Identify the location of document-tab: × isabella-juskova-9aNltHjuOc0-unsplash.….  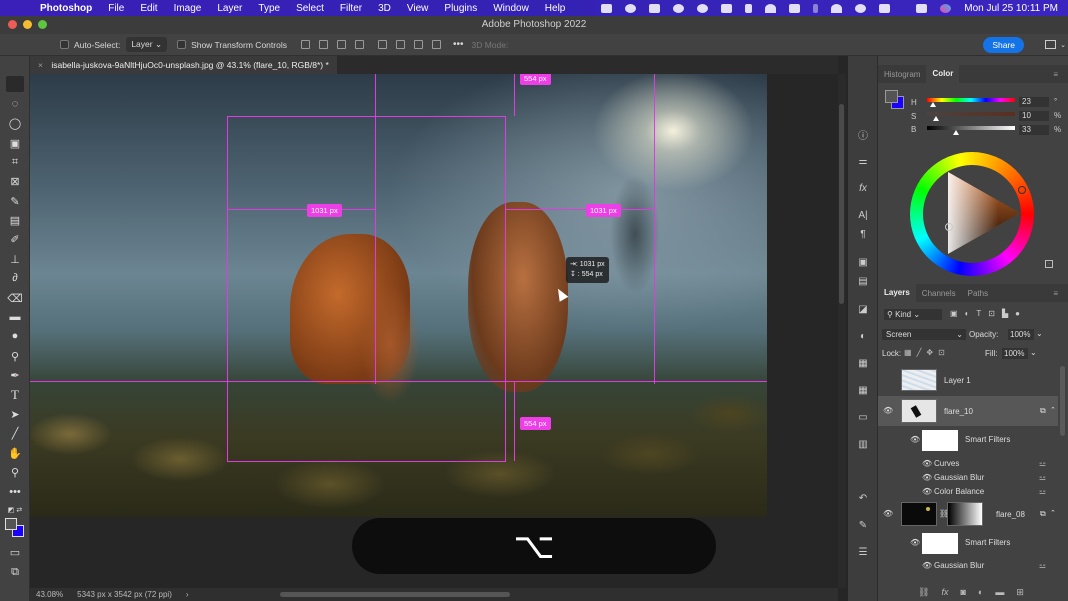
(183, 65).